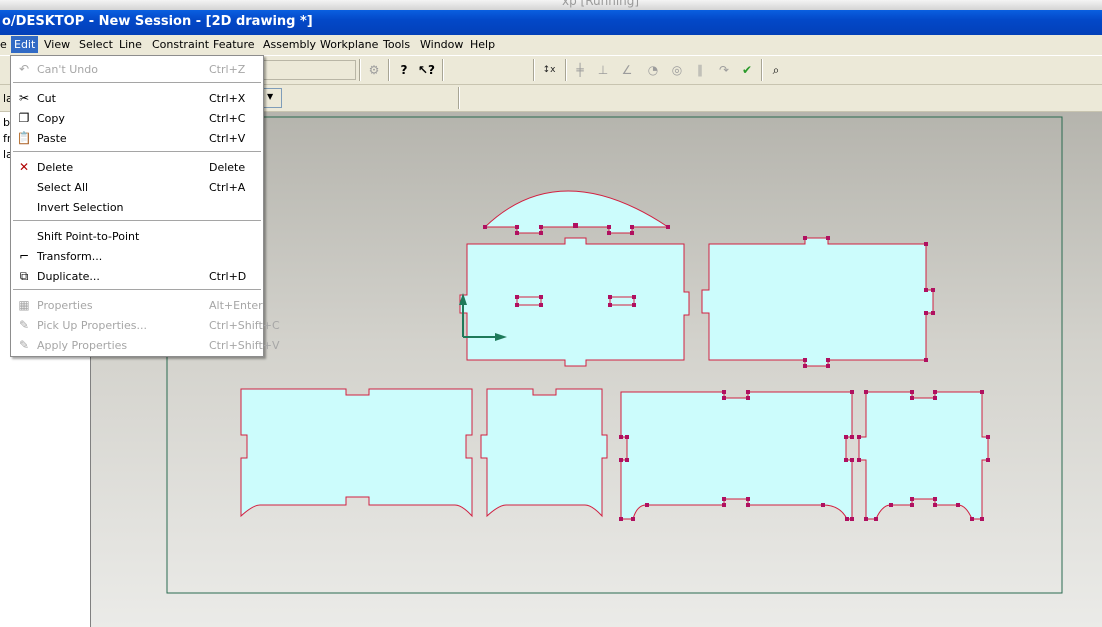  What do you see at coordinates (736, 455) in the screenshot?
I see `bottom-panel` at bounding box center [736, 455].